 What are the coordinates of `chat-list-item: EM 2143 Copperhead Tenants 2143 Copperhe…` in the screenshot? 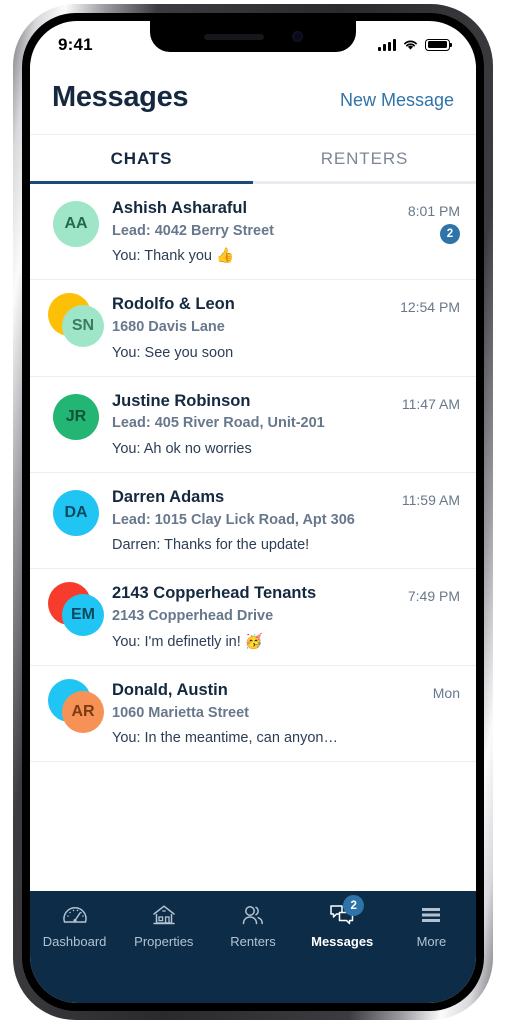 It's located at (253, 617).